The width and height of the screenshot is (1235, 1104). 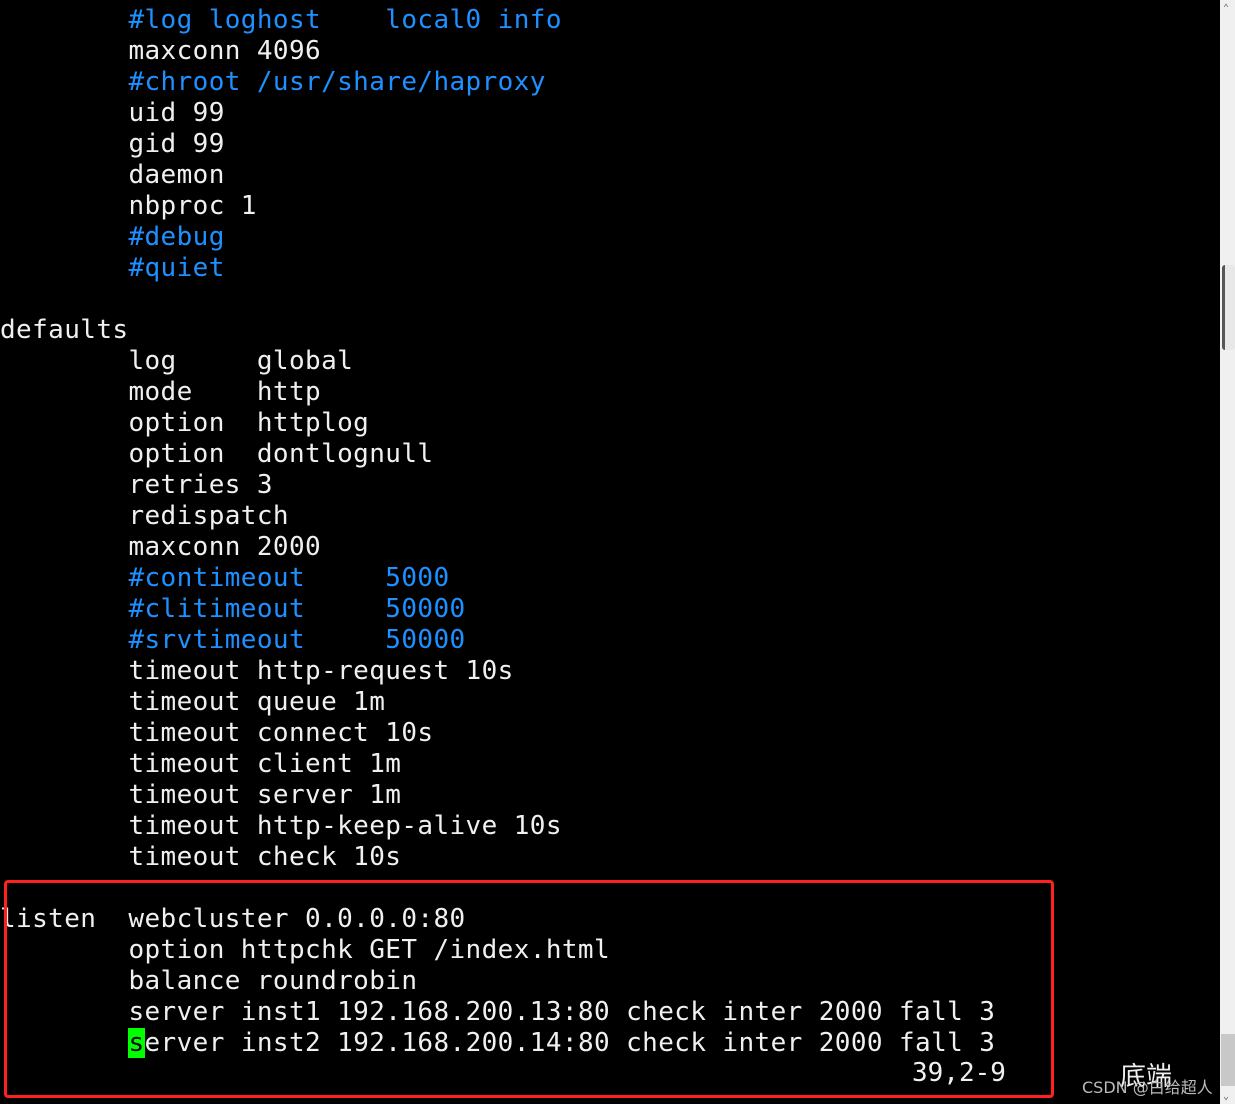 I want to click on editor-line: timeout http-request 10s, so click(x=257, y=671).